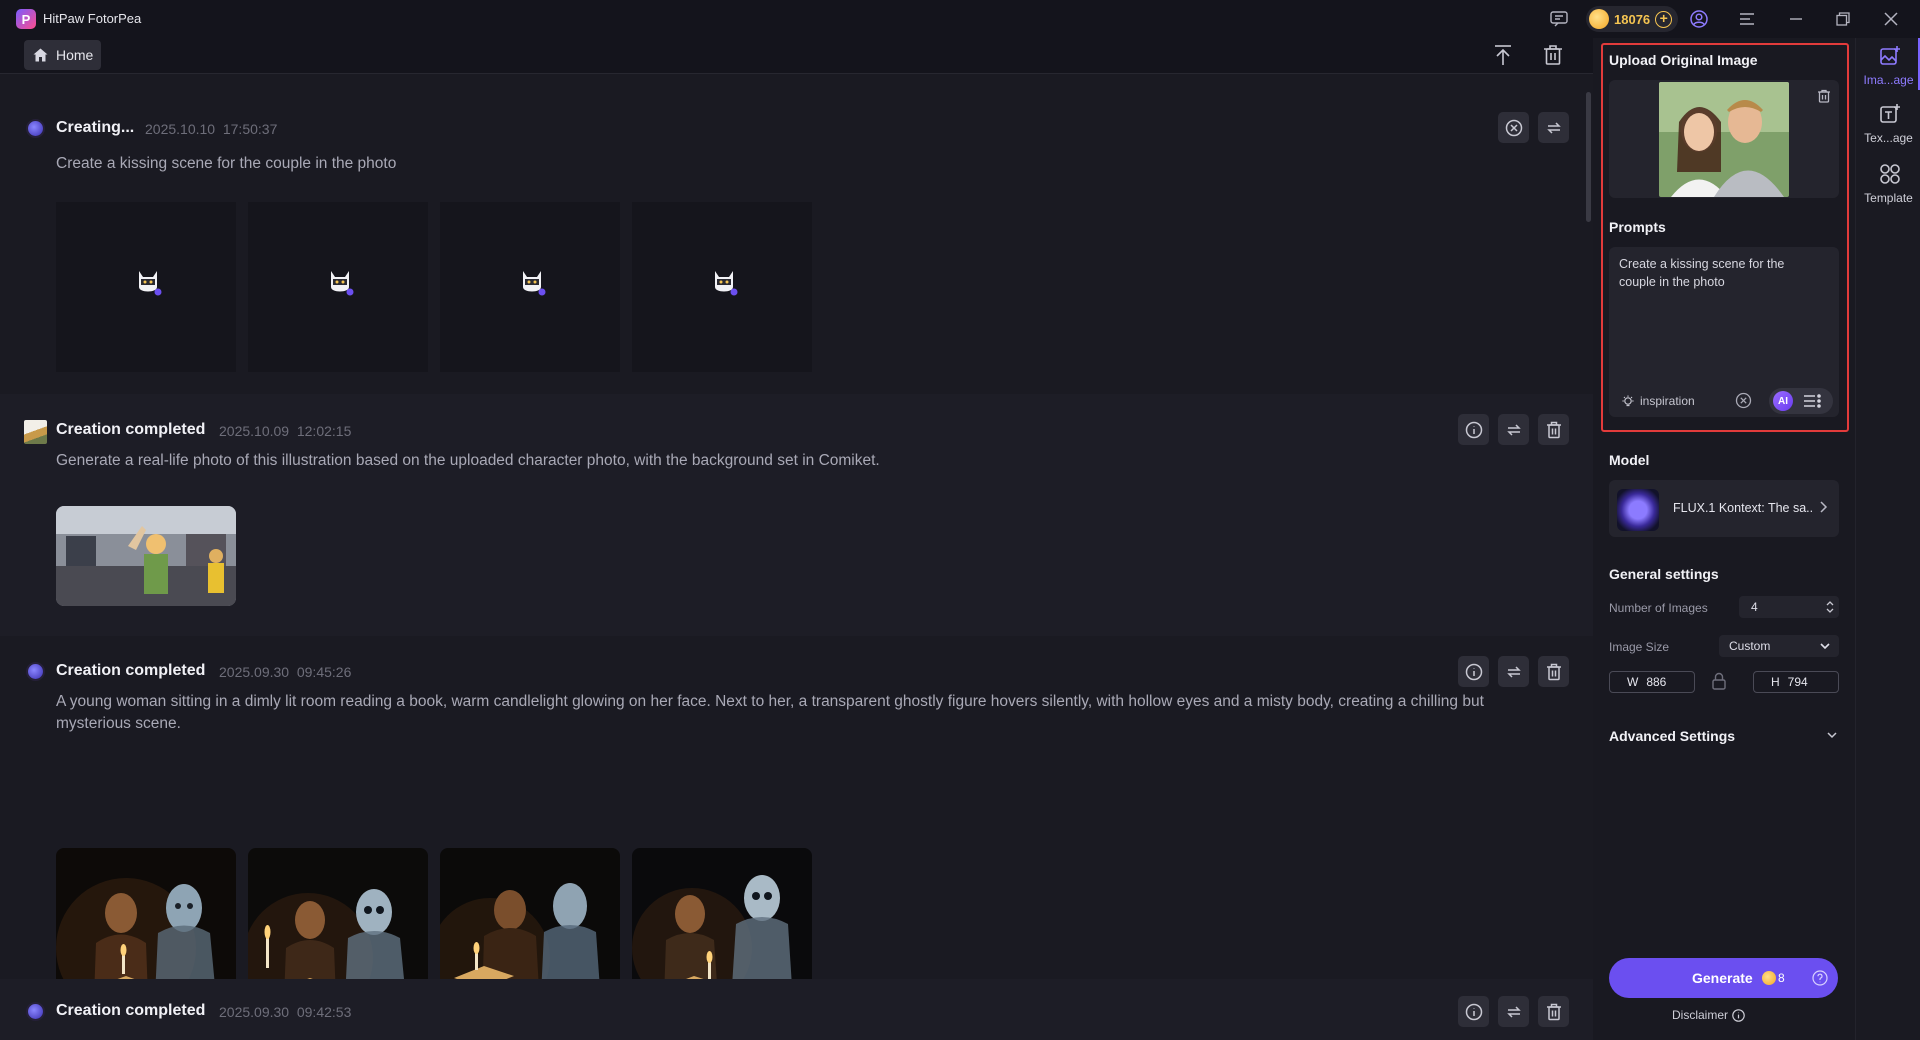 The image size is (1920, 1040). What do you see at coordinates (1599, 19) in the screenshot?
I see `coin-icon` at bounding box center [1599, 19].